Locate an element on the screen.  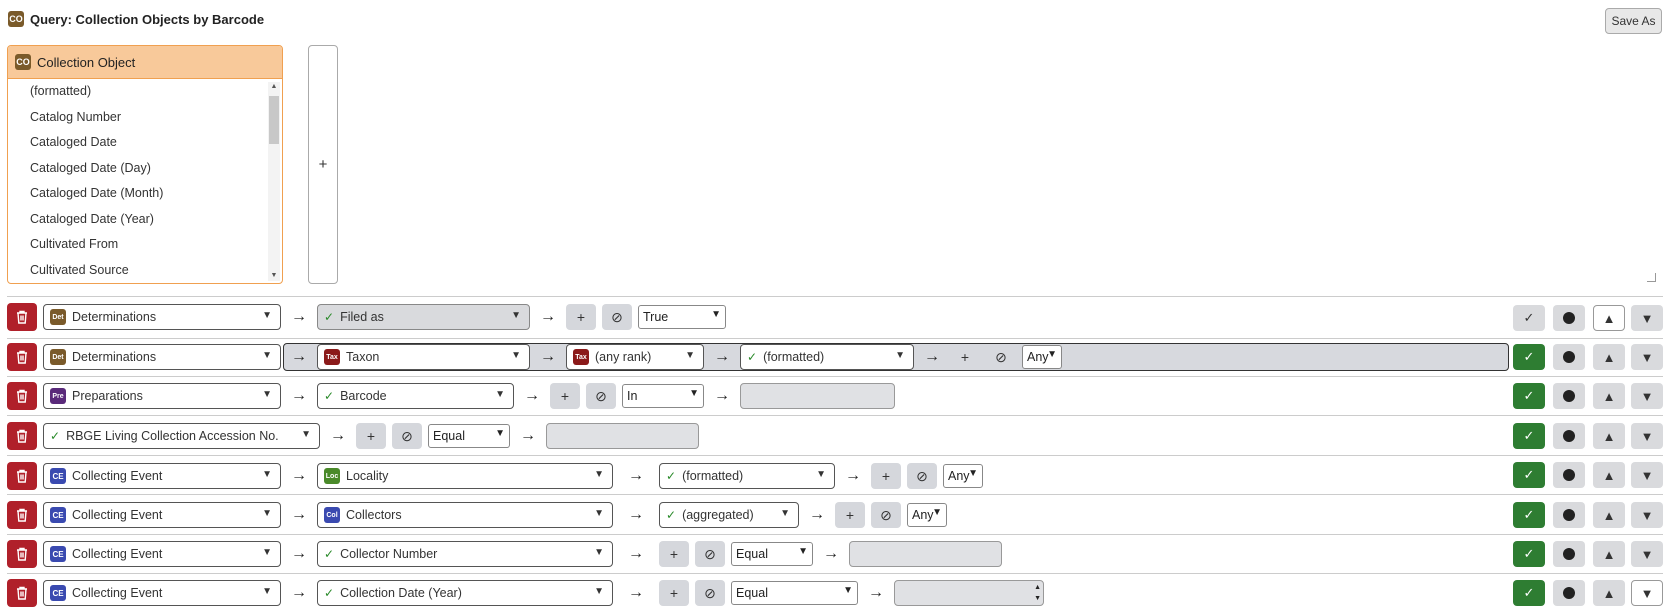
save-as-button: Save As is located at coordinates (1633, 21).